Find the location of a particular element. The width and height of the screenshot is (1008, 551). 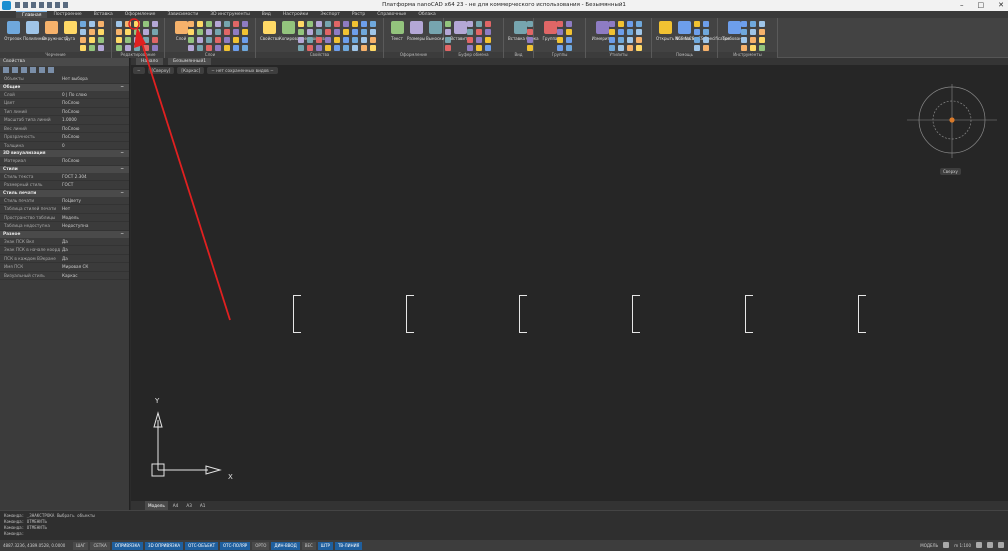

layout-tab: Модель is located at coordinates (156, 505).